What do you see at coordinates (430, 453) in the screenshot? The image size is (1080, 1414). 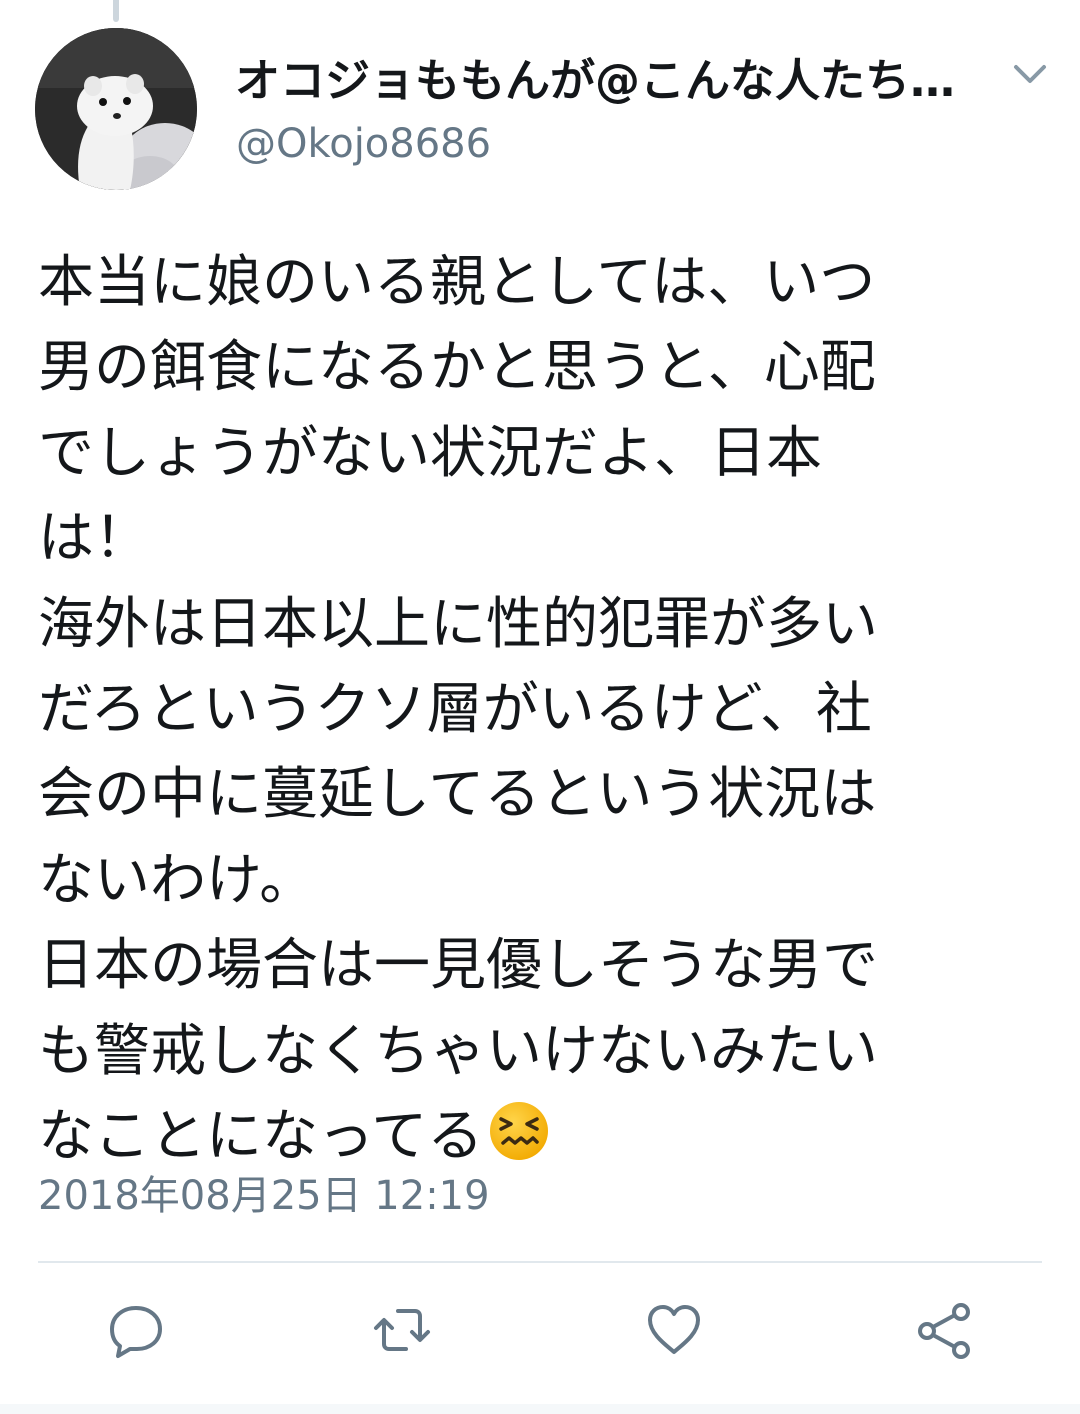 I see `tweet-text-line: でしょうがない状況だよ、日本` at bounding box center [430, 453].